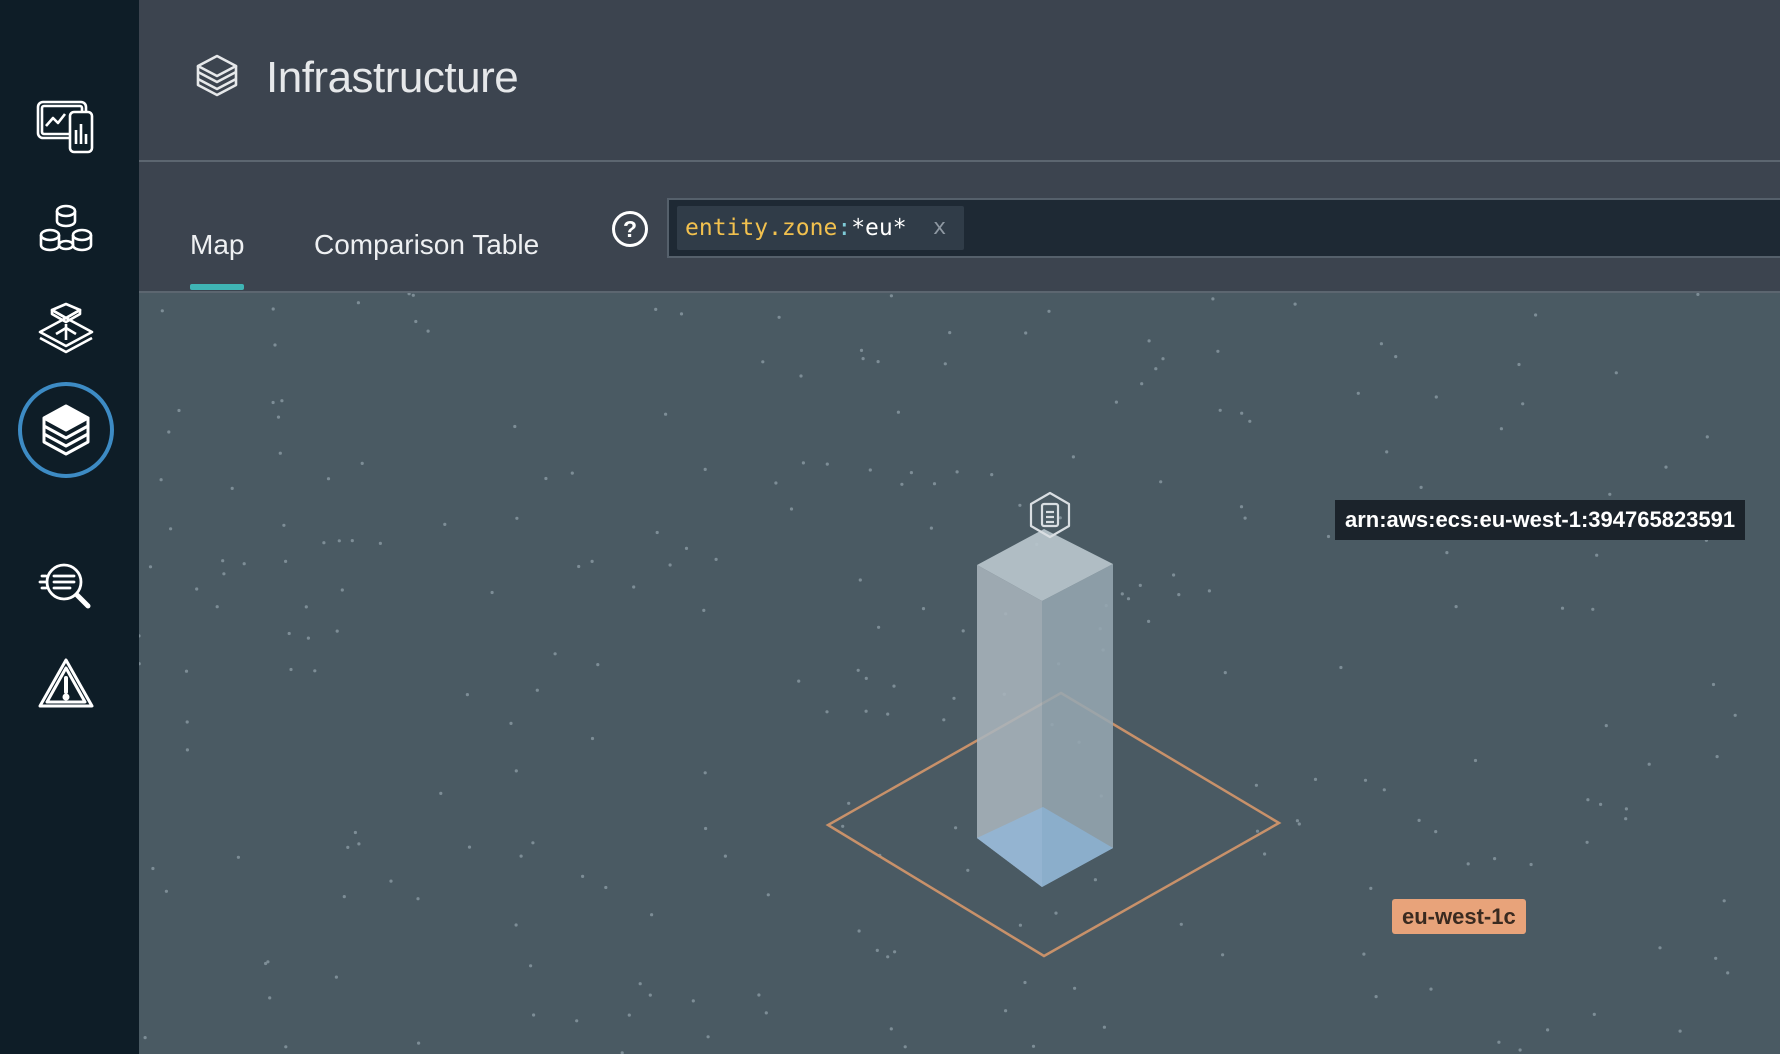 This screenshot has height=1054, width=1780. Describe the element at coordinates (1045, 708) in the screenshot. I see `entity-column` at that location.